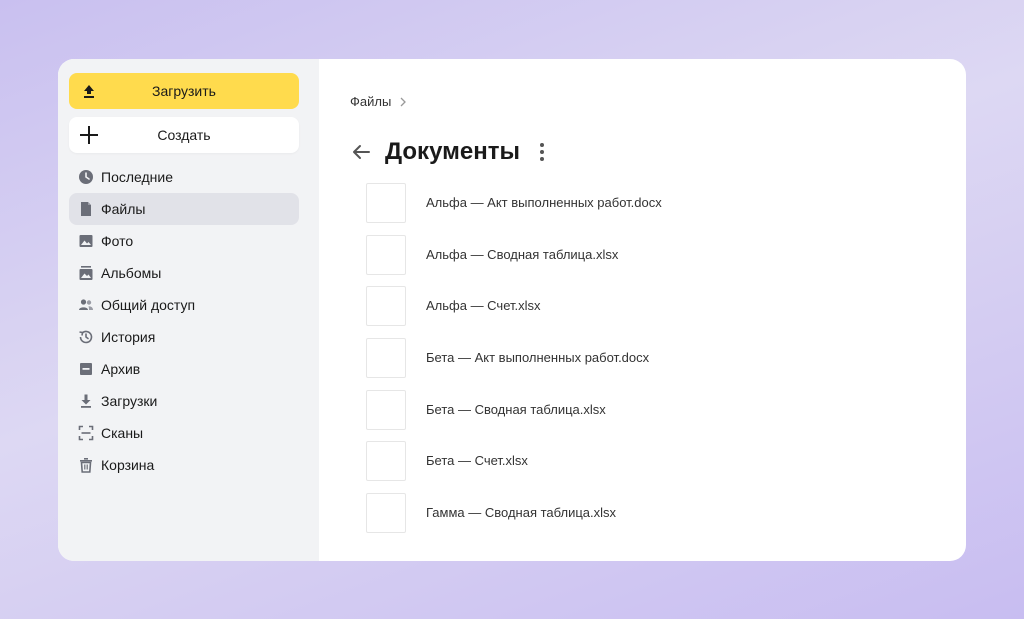 This screenshot has width=1024, height=619. Describe the element at coordinates (122, 433) in the screenshot. I see `sidebar-item-label: Сканы` at that location.